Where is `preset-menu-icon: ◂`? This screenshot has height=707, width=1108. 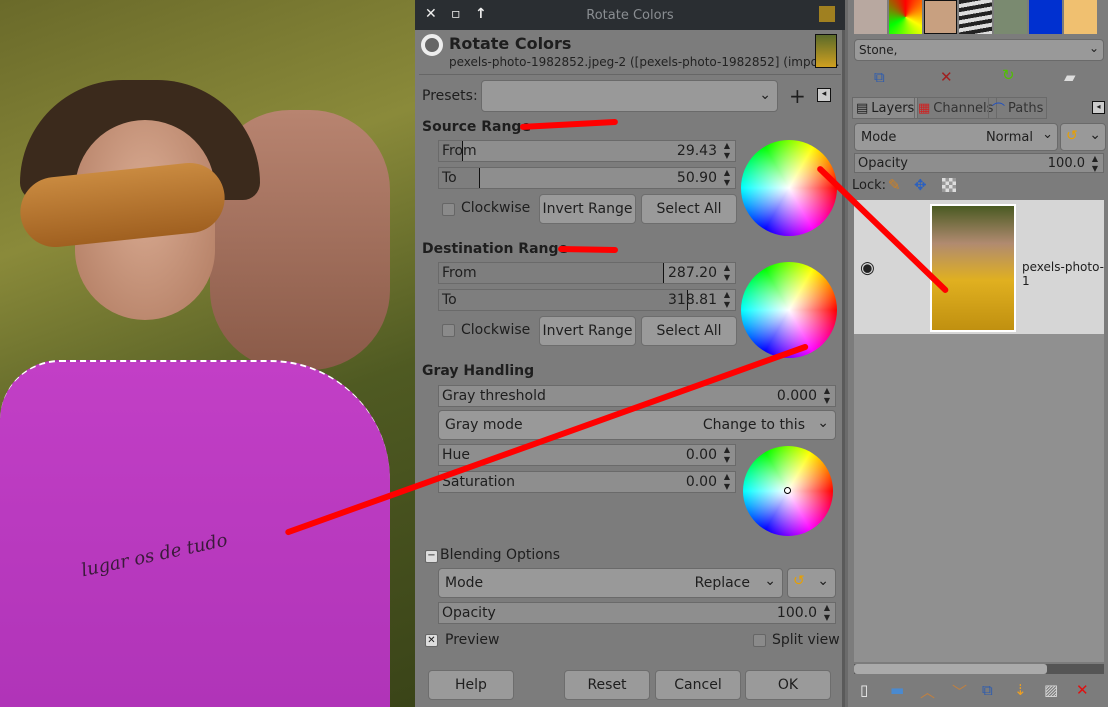 preset-menu-icon: ◂ is located at coordinates (824, 95).